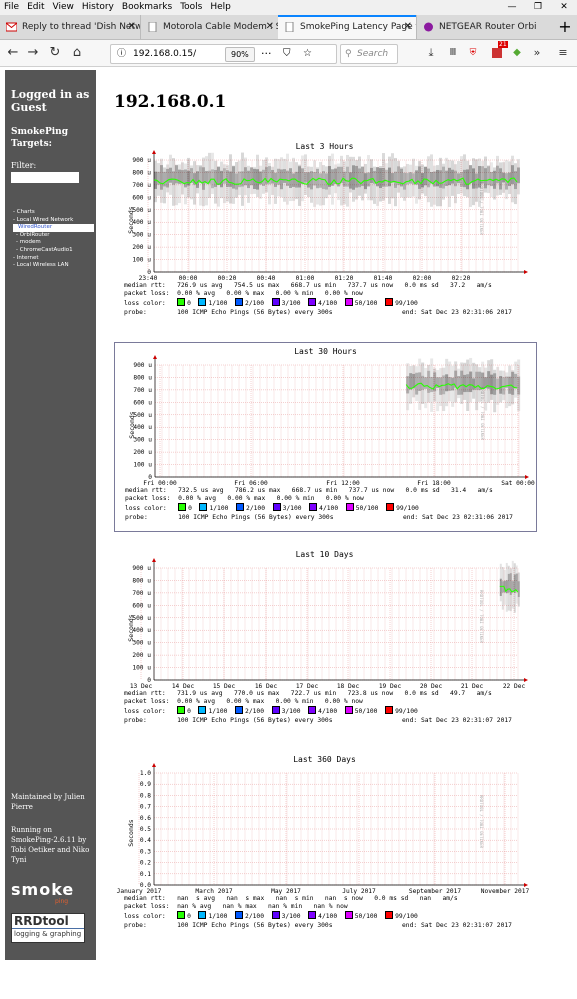 The width and height of the screenshot is (577, 999). I want to click on nav-item-local-wired-network: - Local Wired Network, so click(55, 221).